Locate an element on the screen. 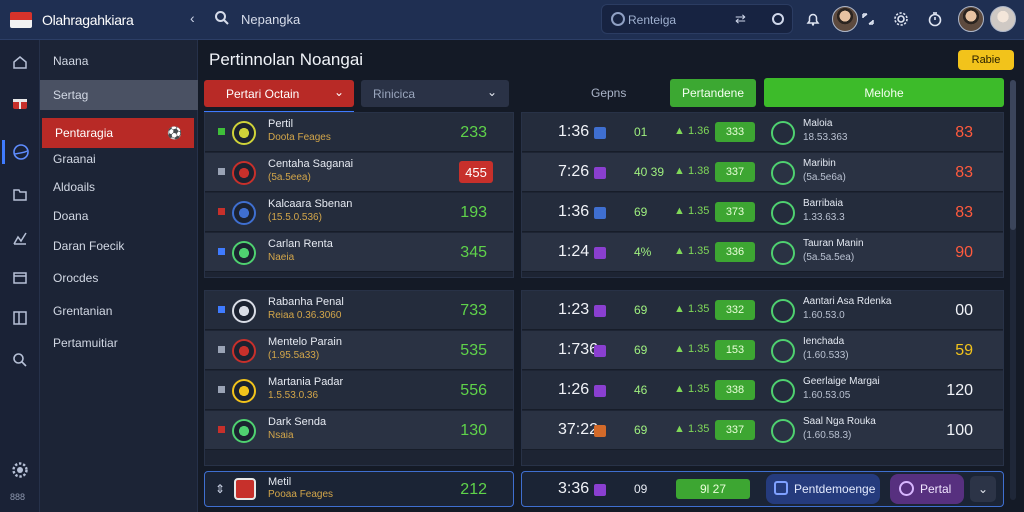 Image resolution: width=1024 pixels, height=512 pixels. table-row: Rabanha Penal Reiaa 0.36.3060 733 is located at coordinates (359, 310).